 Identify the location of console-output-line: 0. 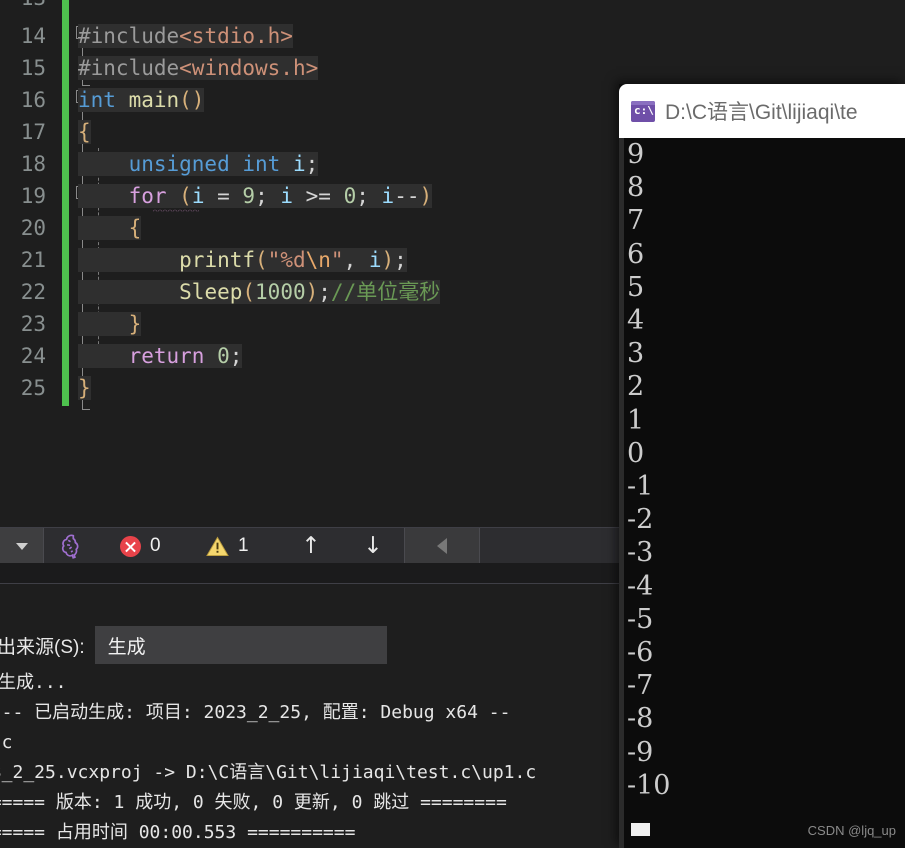
(636, 453).